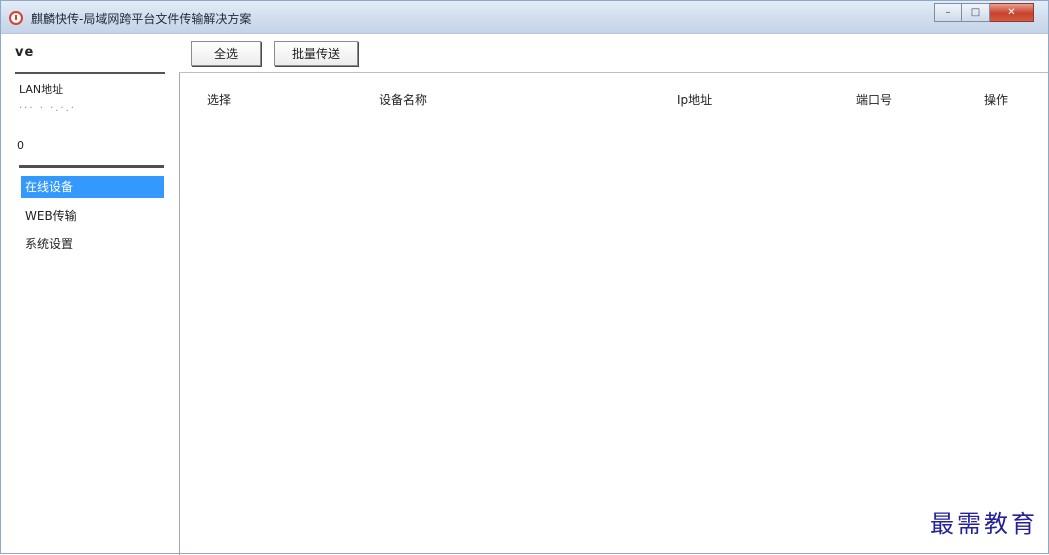 This screenshot has width=1049, height=555. What do you see at coordinates (90, 73) in the screenshot?
I see `device-underline` at bounding box center [90, 73].